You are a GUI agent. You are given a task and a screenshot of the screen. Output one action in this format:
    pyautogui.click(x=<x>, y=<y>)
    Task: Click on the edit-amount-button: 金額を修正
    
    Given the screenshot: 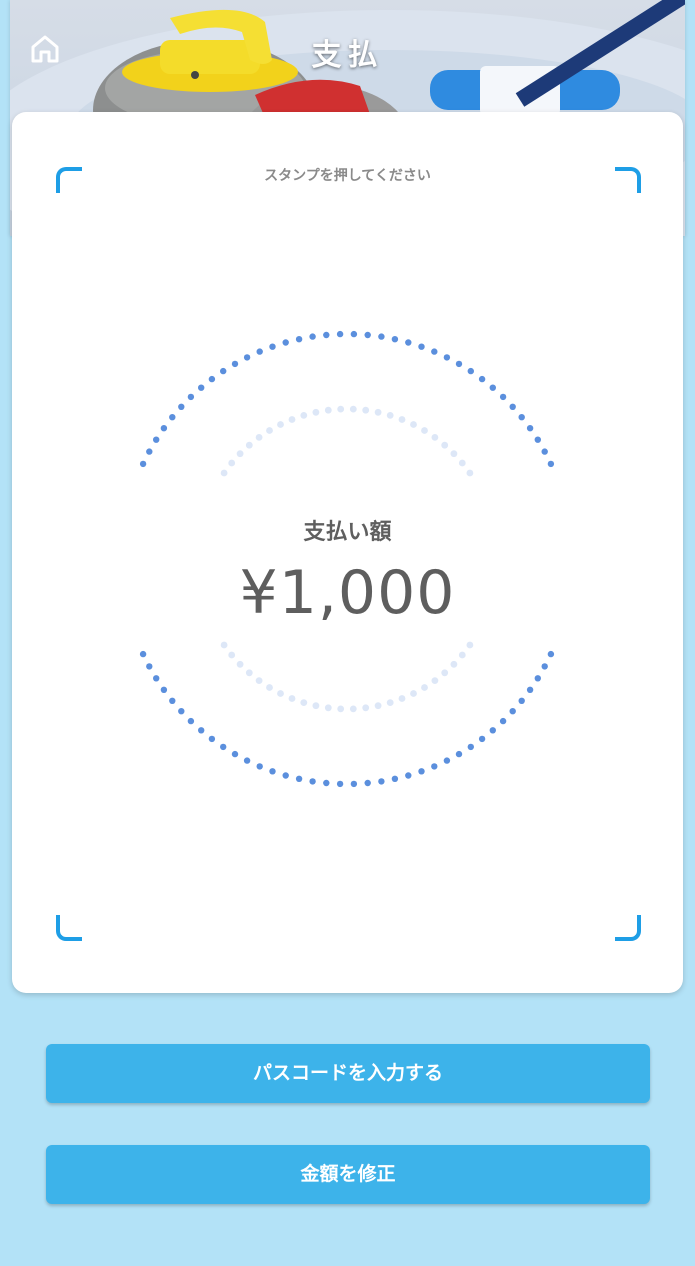 What is the action you would take?
    pyautogui.click(x=348, y=1174)
    